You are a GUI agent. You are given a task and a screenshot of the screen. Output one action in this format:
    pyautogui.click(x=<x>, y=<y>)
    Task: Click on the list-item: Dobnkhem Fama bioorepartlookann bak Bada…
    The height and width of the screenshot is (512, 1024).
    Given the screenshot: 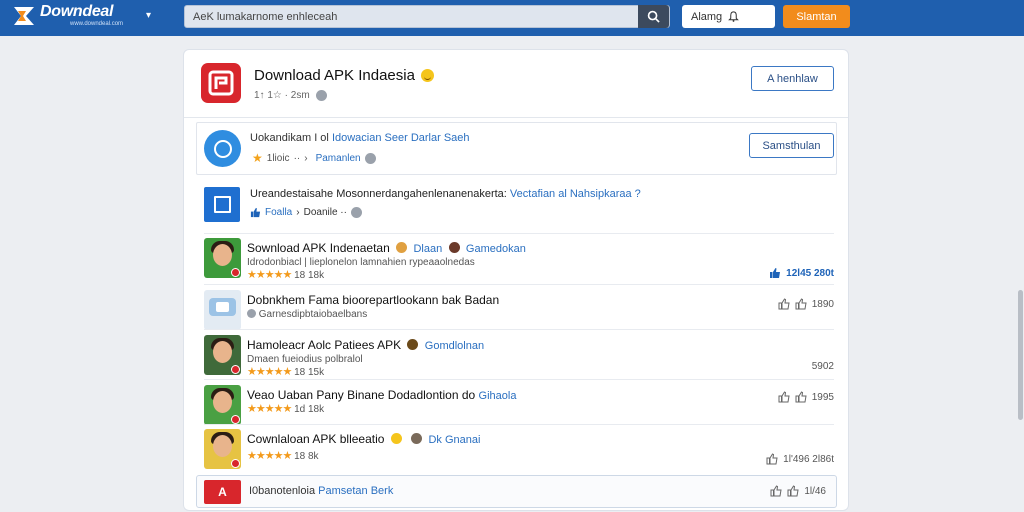 What is the action you would take?
    pyautogui.click(x=519, y=311)
    